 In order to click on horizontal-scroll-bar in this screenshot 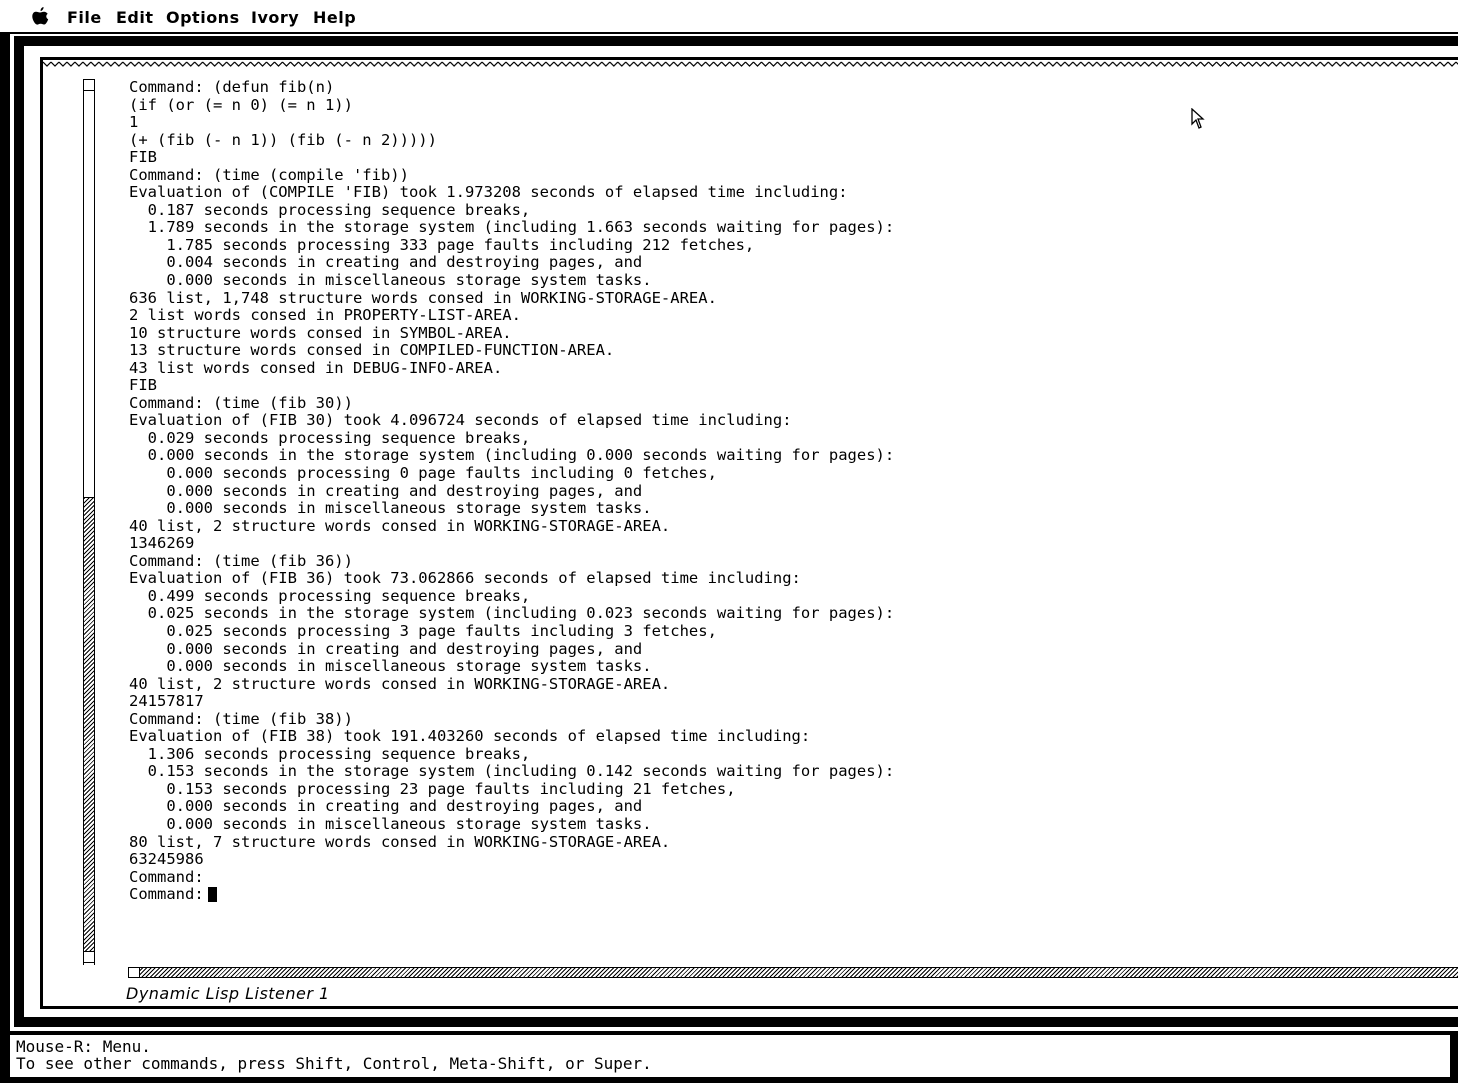, I will do `click(793, 972)`.